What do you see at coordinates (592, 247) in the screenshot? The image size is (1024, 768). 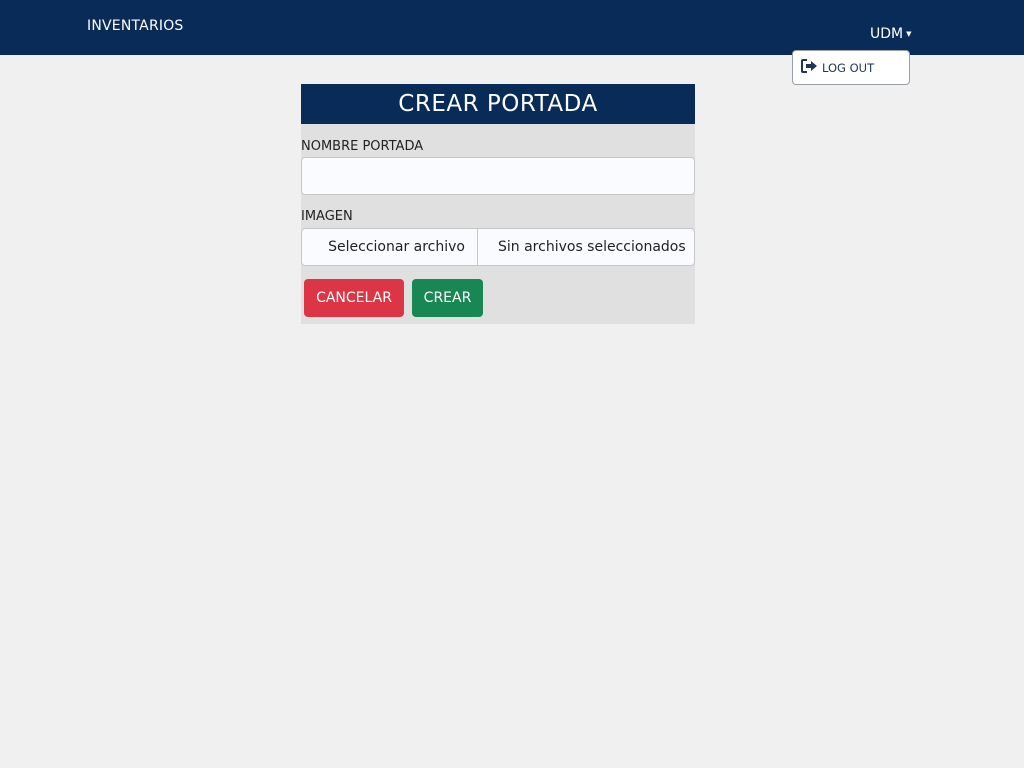 I see `file-status-text: Sin archivos seleccionados` at bounding box center [592, 247].